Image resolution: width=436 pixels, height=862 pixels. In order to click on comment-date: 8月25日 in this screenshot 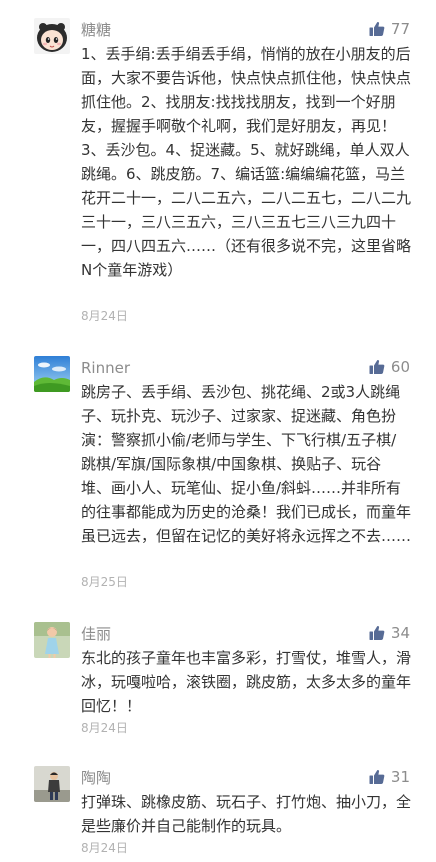, I will do `click(104, 582)`.